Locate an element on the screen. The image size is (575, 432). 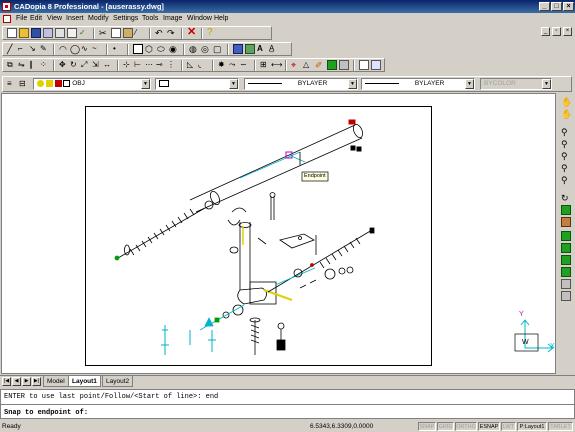
tab-next-icon: ▶ is located at coordinates (26, 381).